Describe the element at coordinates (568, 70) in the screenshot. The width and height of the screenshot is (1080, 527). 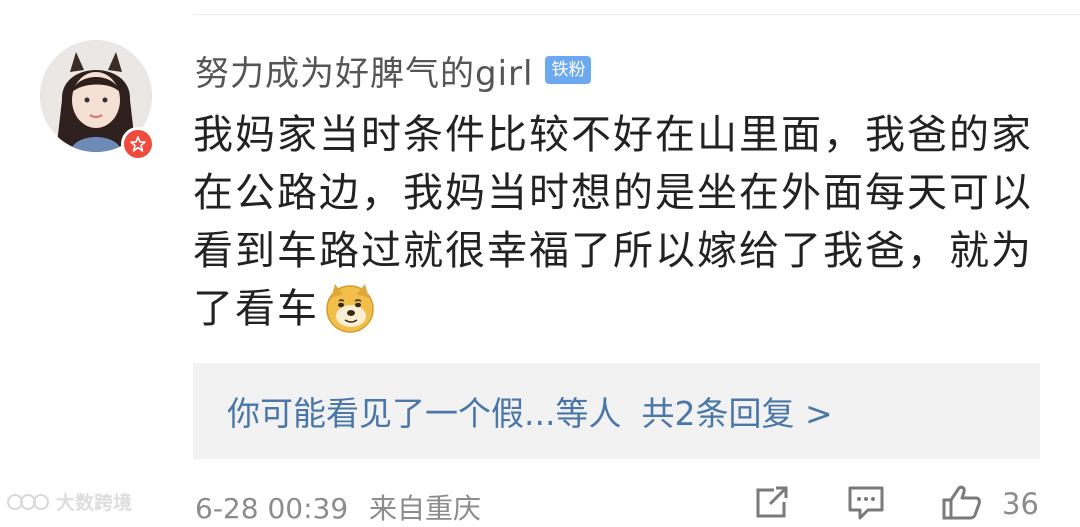
I see `fan-badge: 铁粉` at that location.